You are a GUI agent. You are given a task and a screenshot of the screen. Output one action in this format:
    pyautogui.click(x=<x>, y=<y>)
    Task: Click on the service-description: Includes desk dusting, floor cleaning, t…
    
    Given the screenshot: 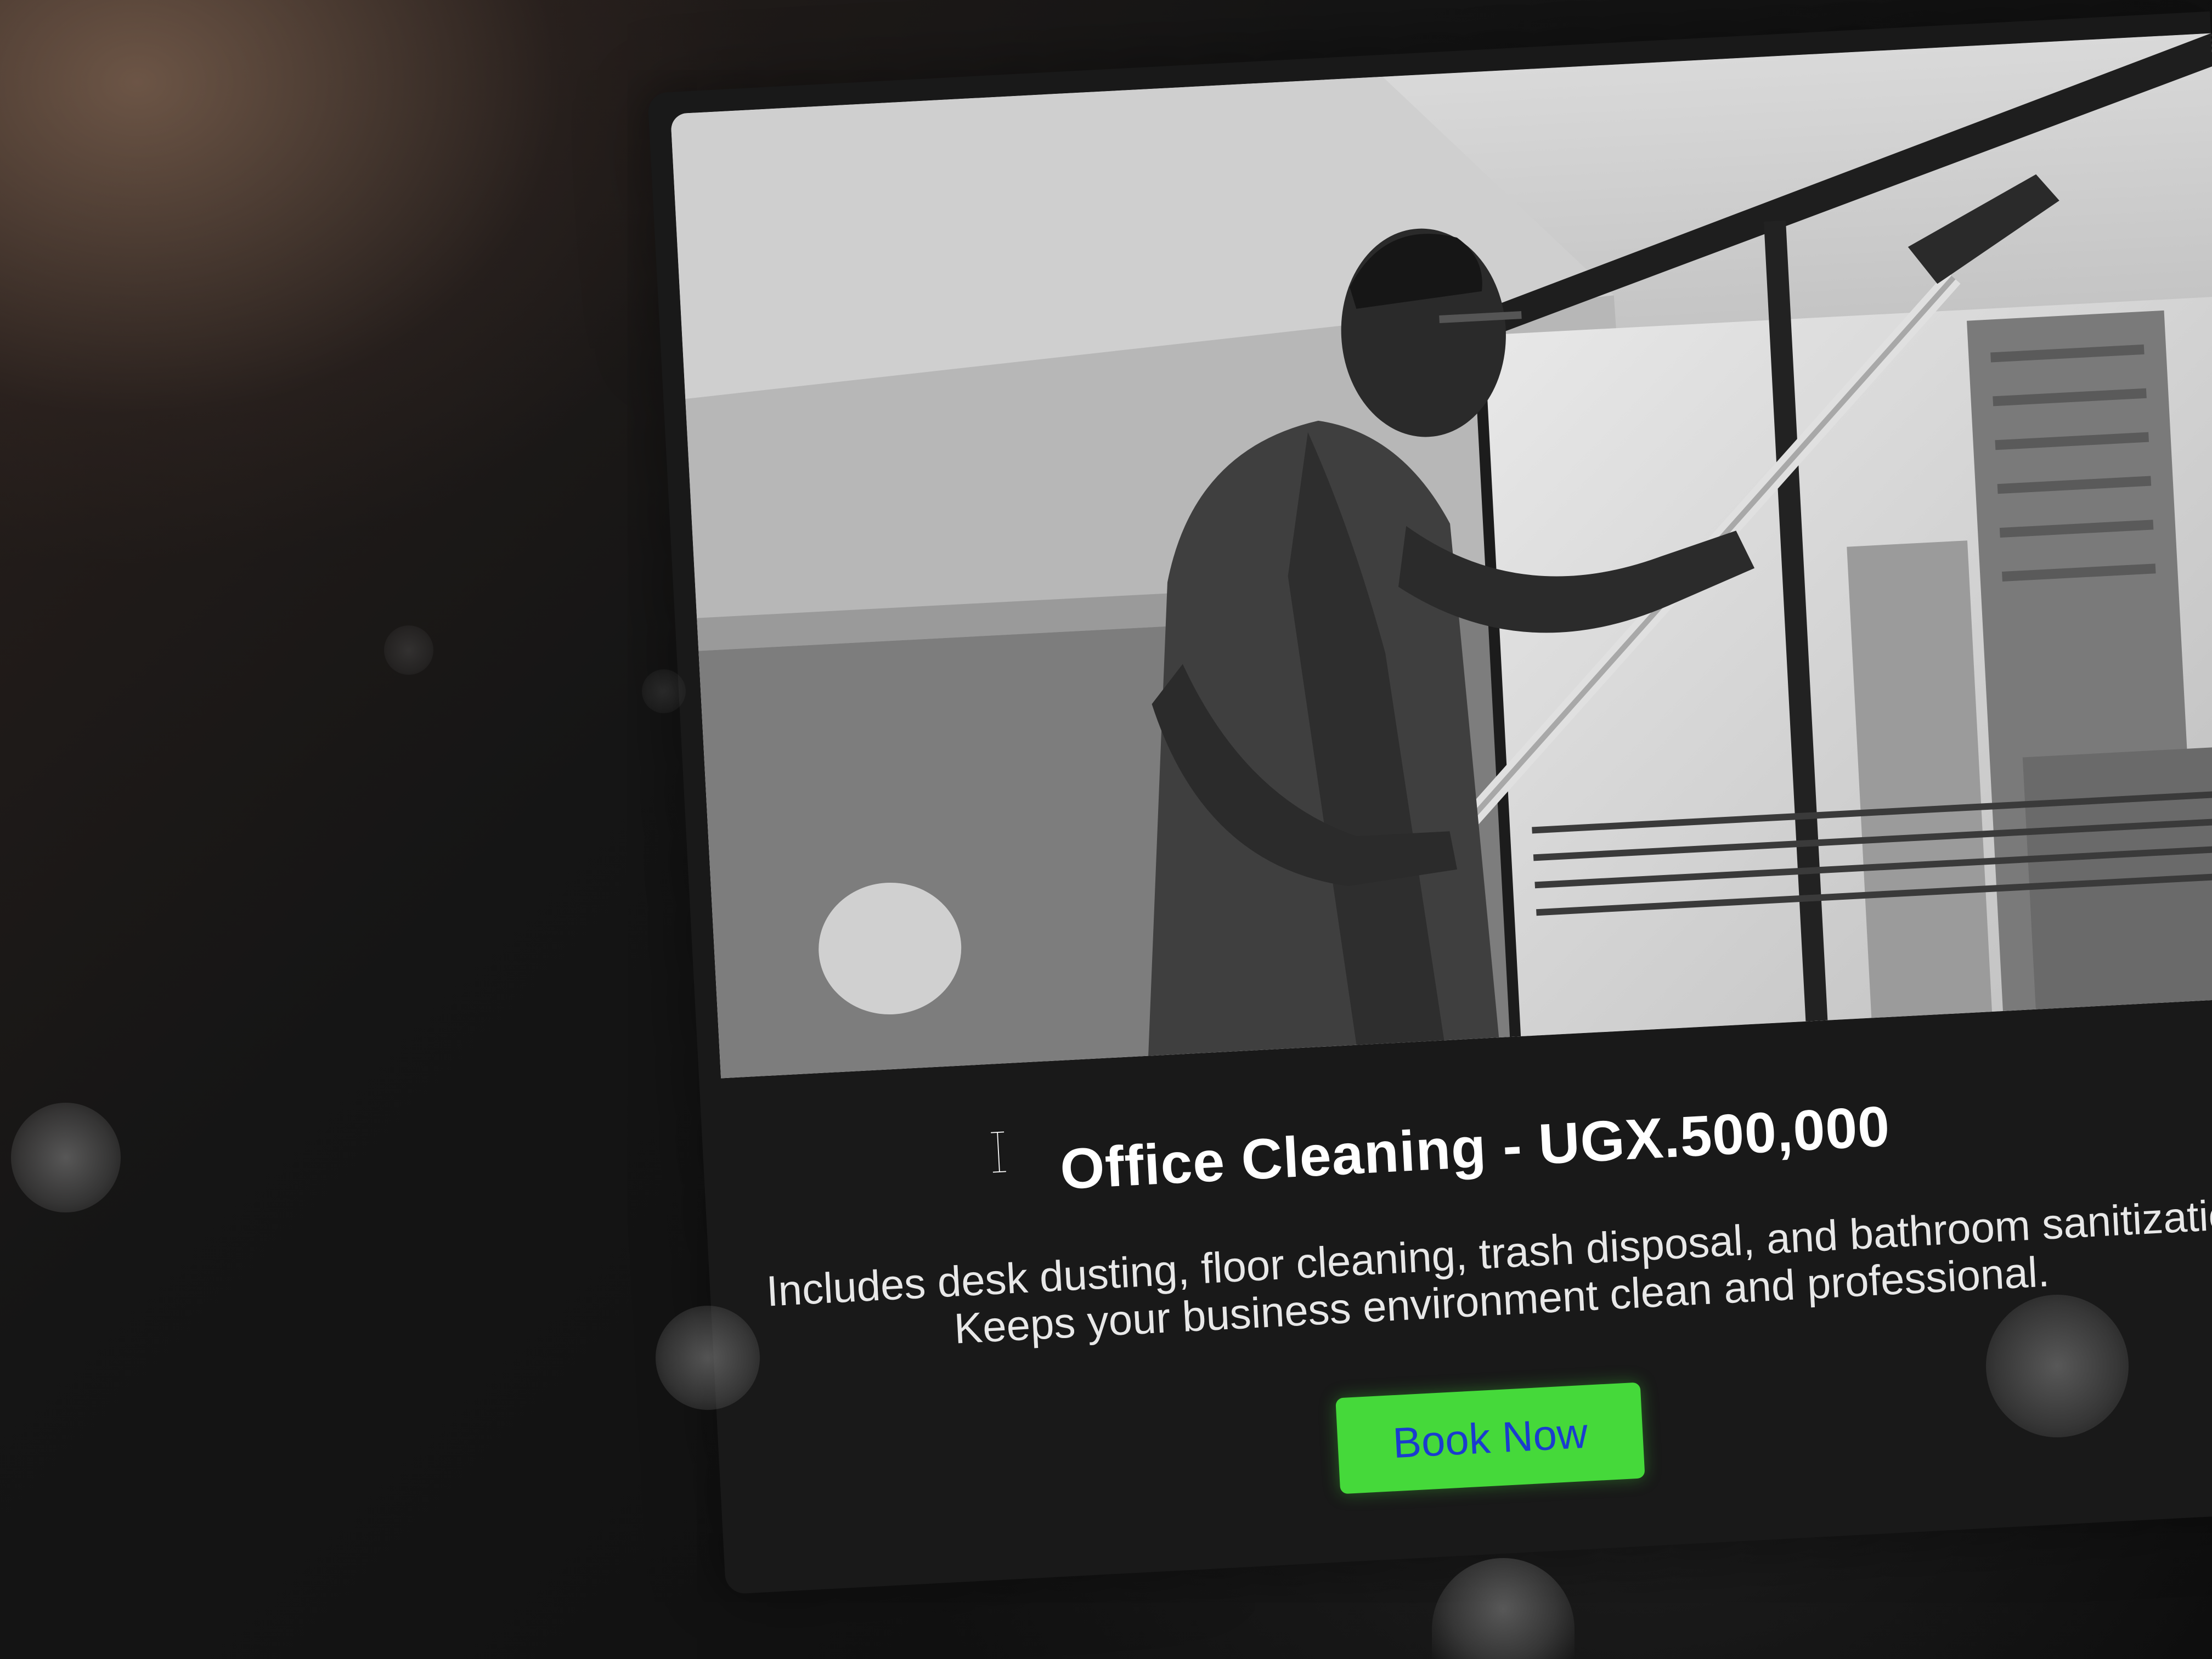 What is the action you would take?
    pyautogui.click(x=1444, y=1276)
    